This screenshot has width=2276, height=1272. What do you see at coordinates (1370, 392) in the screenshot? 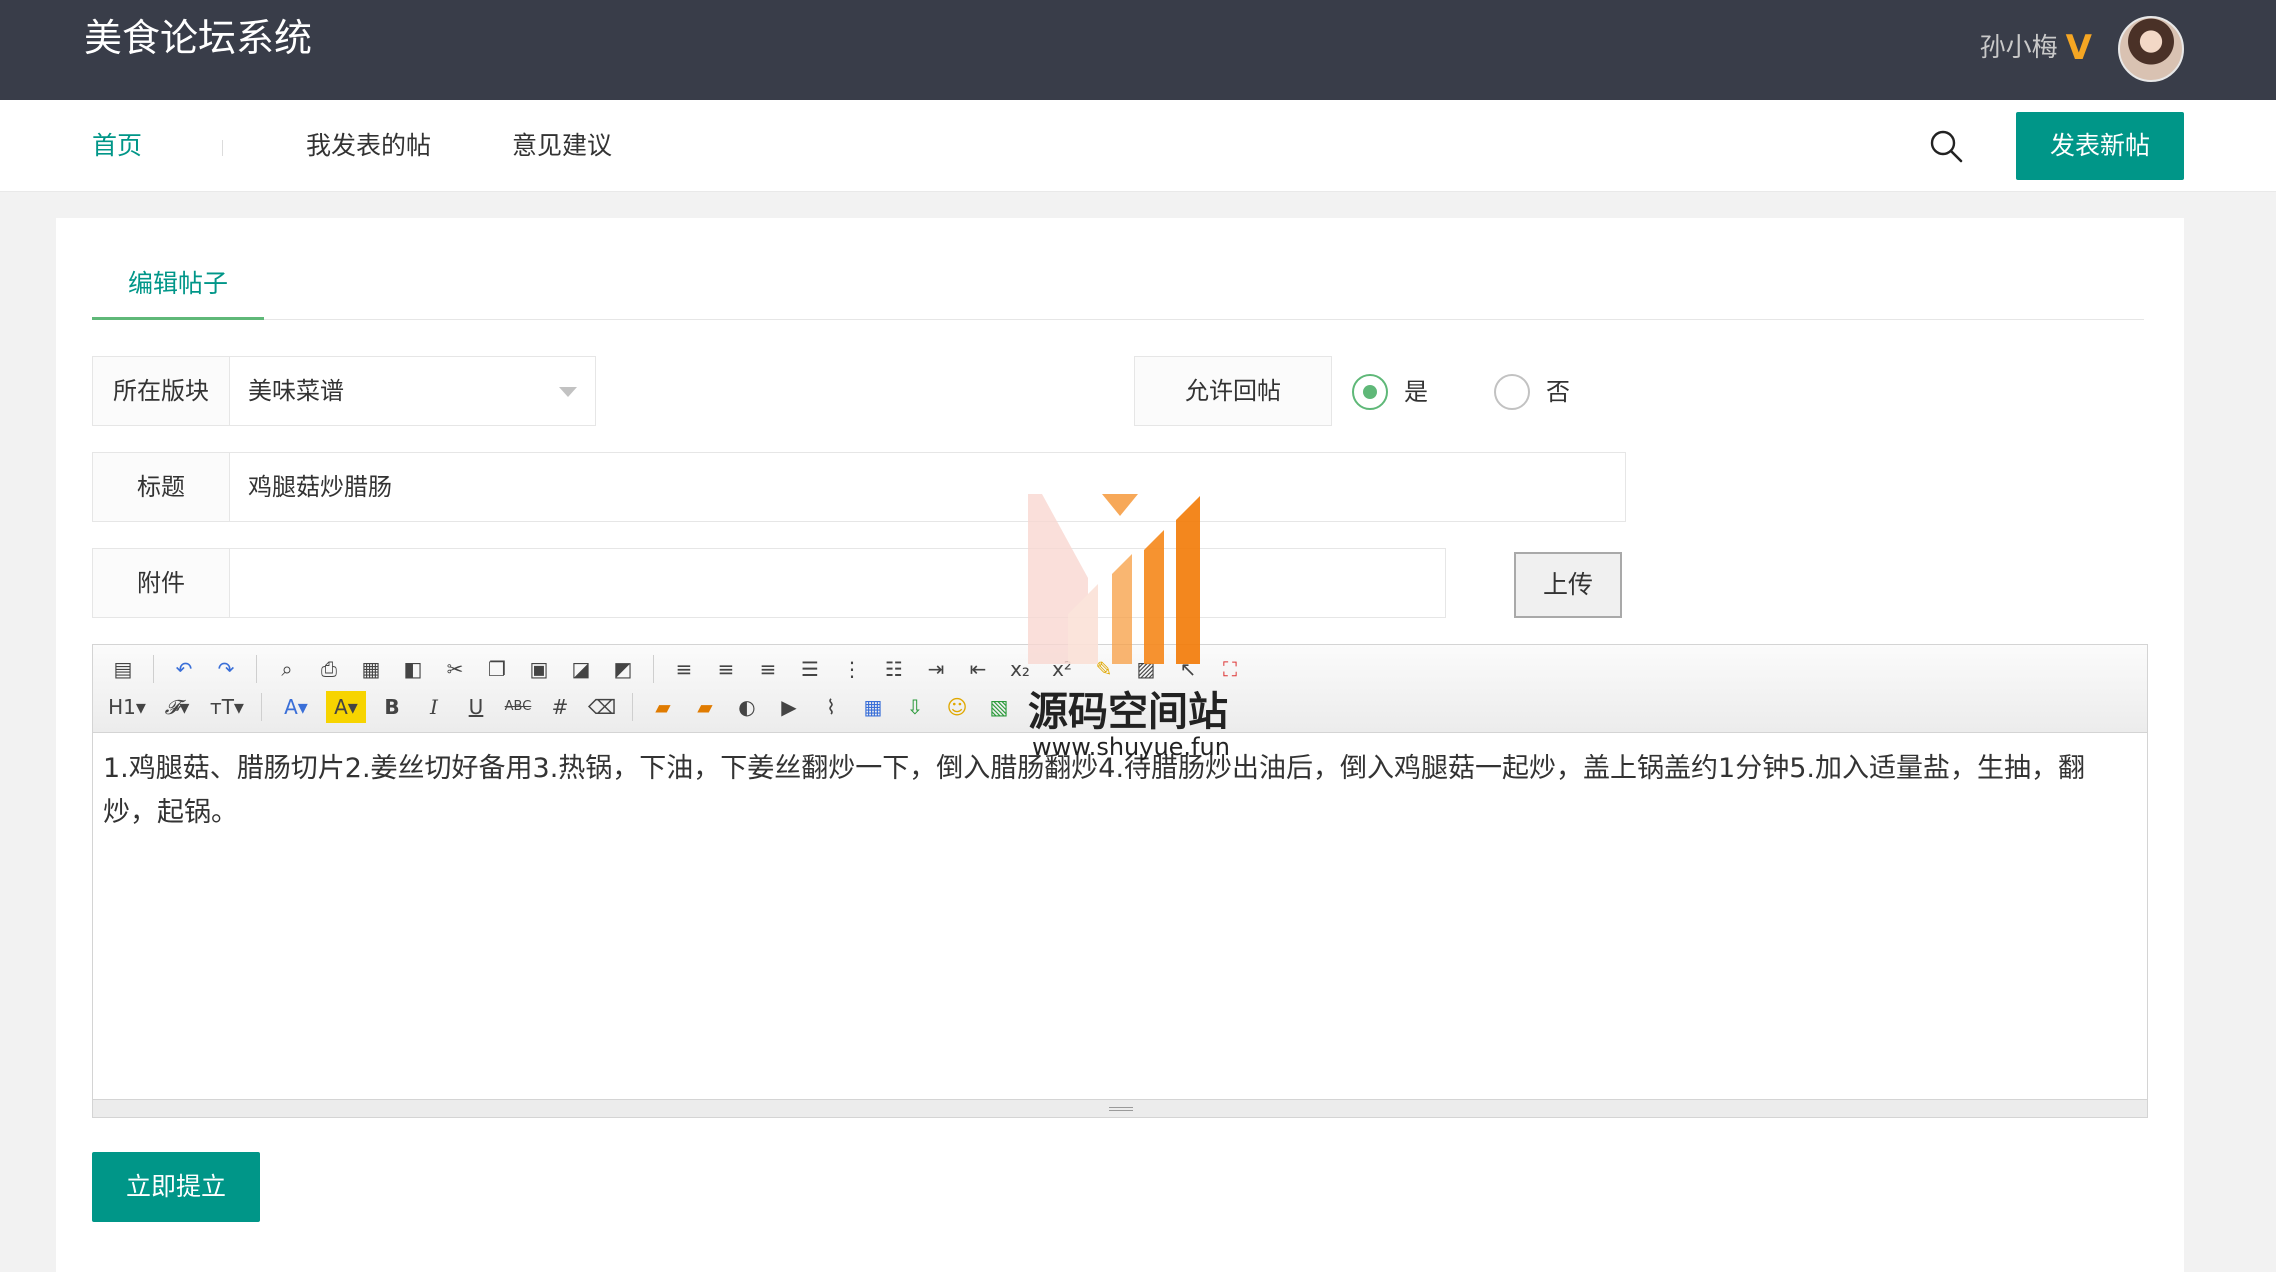
I see `radio-checked-icon` at bounding box center [1370, 392].